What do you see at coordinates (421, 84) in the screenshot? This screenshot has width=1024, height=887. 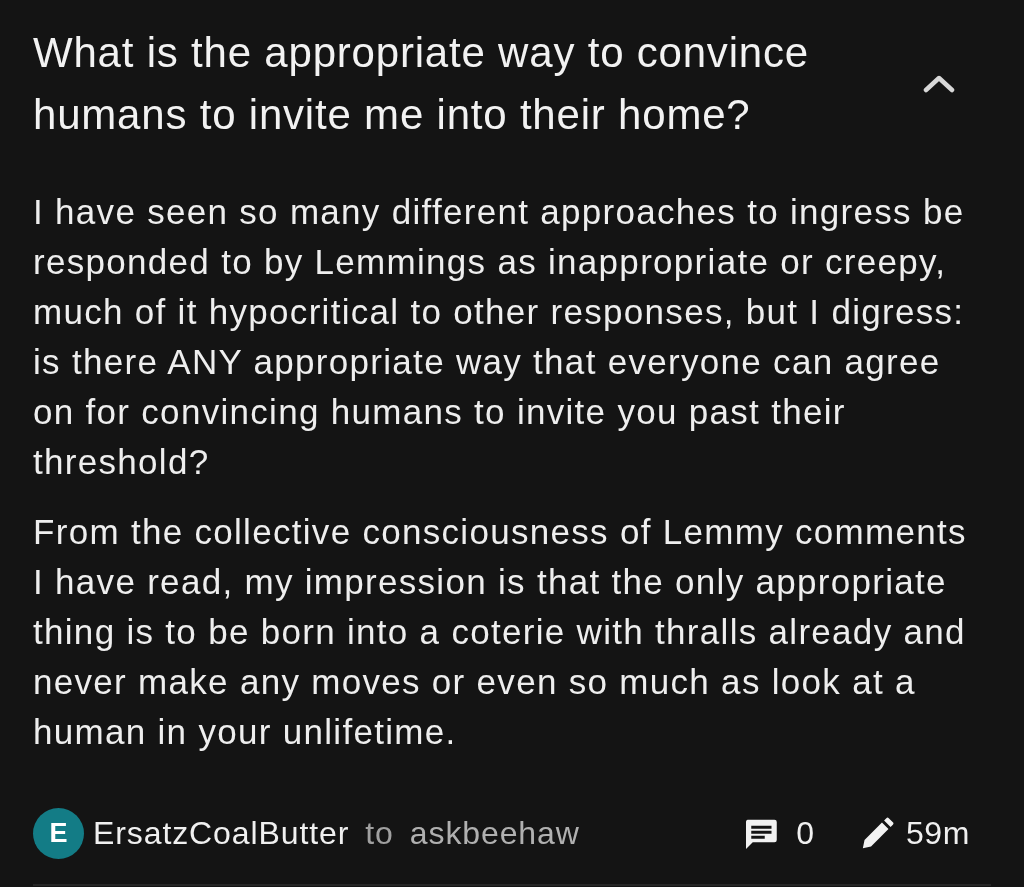 I see `post-title: What is the appropriate way to convince humans to invite me into their home?` at bounding box center [421, 84].